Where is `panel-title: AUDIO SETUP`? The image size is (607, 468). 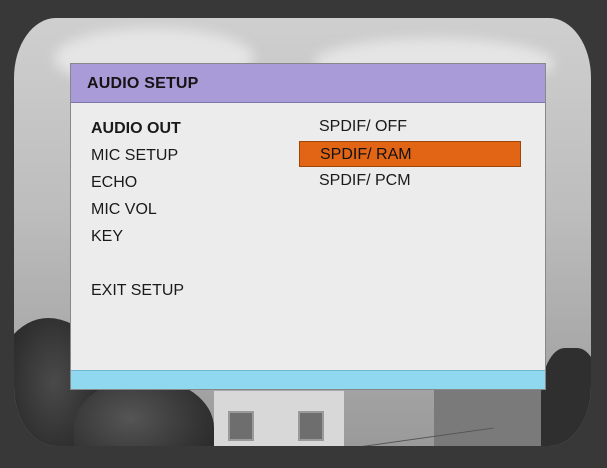 panel-title: AUDIO SETUP is located at coordinates (143, 83).